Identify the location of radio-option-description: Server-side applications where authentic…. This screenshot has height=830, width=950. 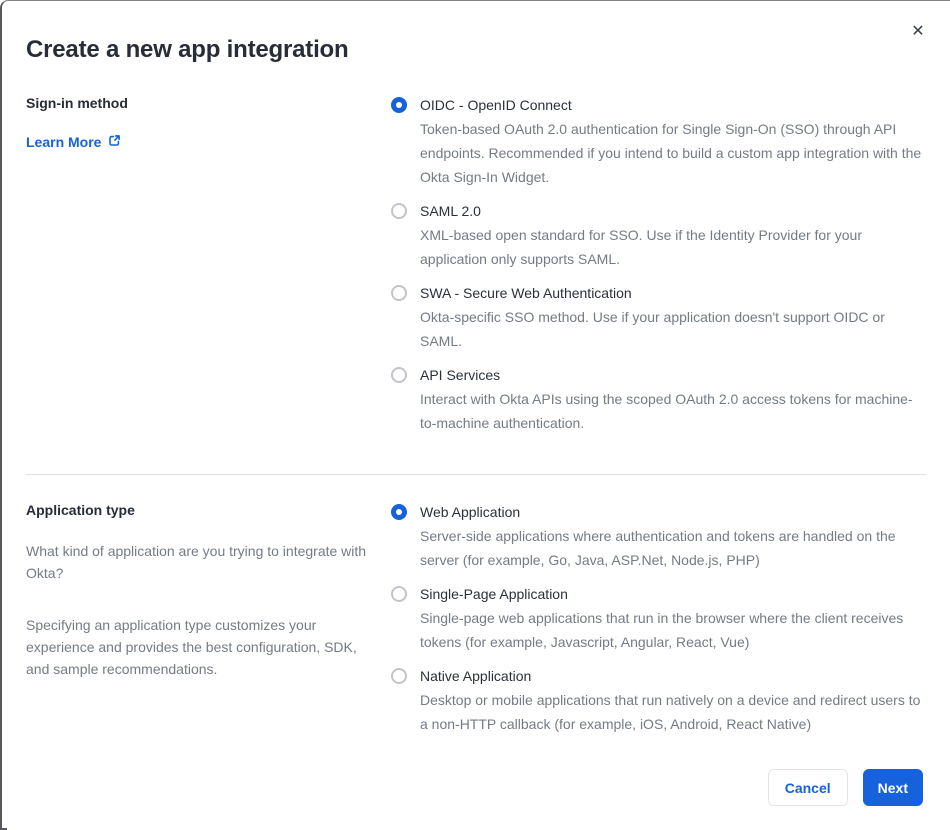
(658, 548).